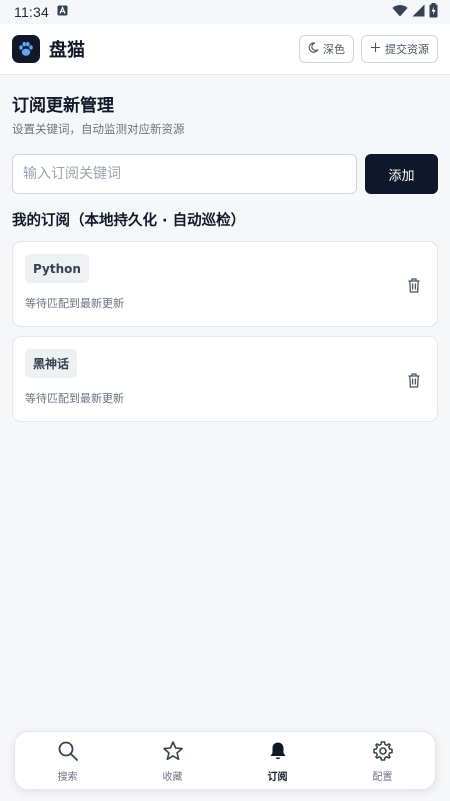 Image resolution: width=450 pixels, height=801 pixels. Describe the element at coordinates (62, 12) in the screenshot. I see `notification-a-icon` at that location.